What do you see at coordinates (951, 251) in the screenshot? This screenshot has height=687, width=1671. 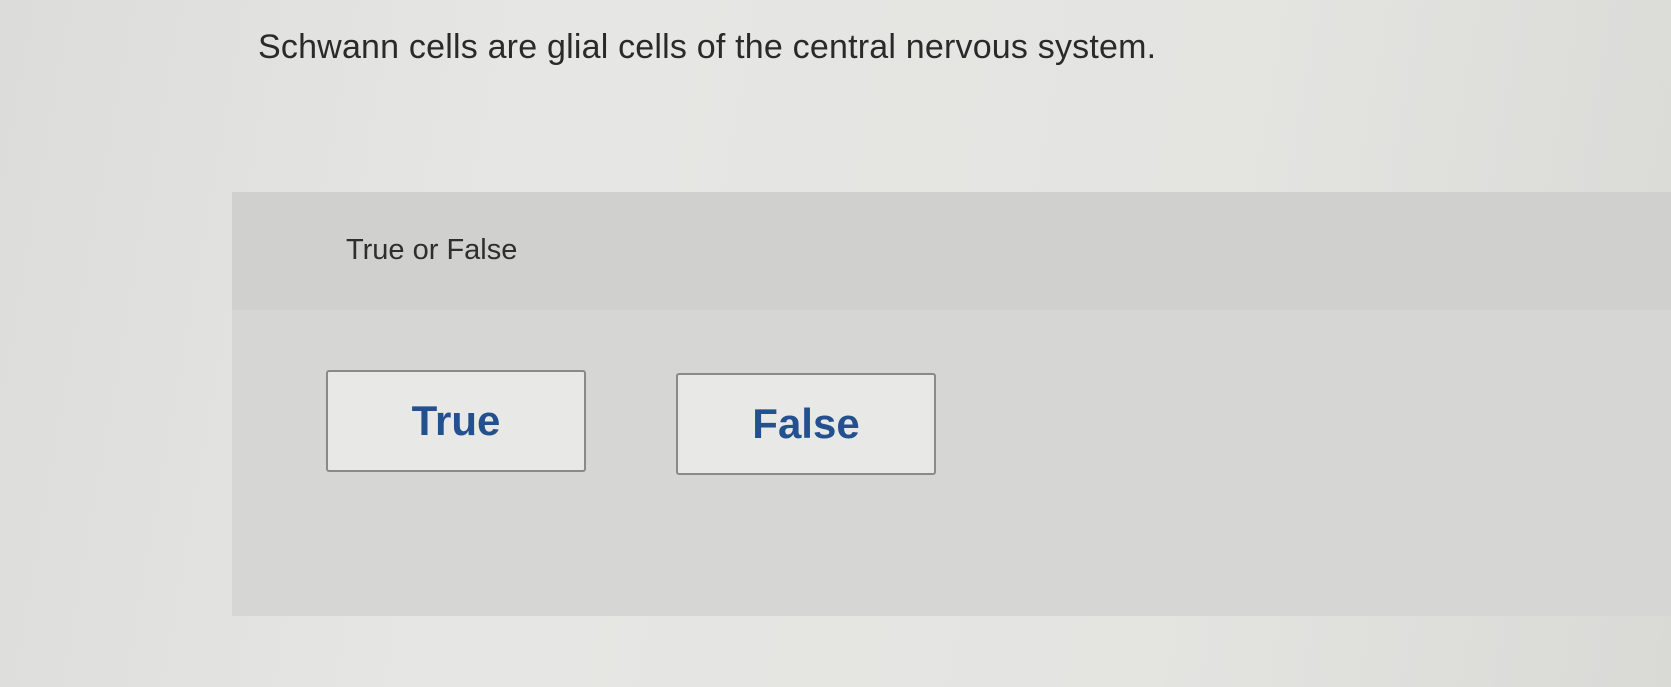 I see `answer-panel-header: True or False` at bounding box center [951, 251].